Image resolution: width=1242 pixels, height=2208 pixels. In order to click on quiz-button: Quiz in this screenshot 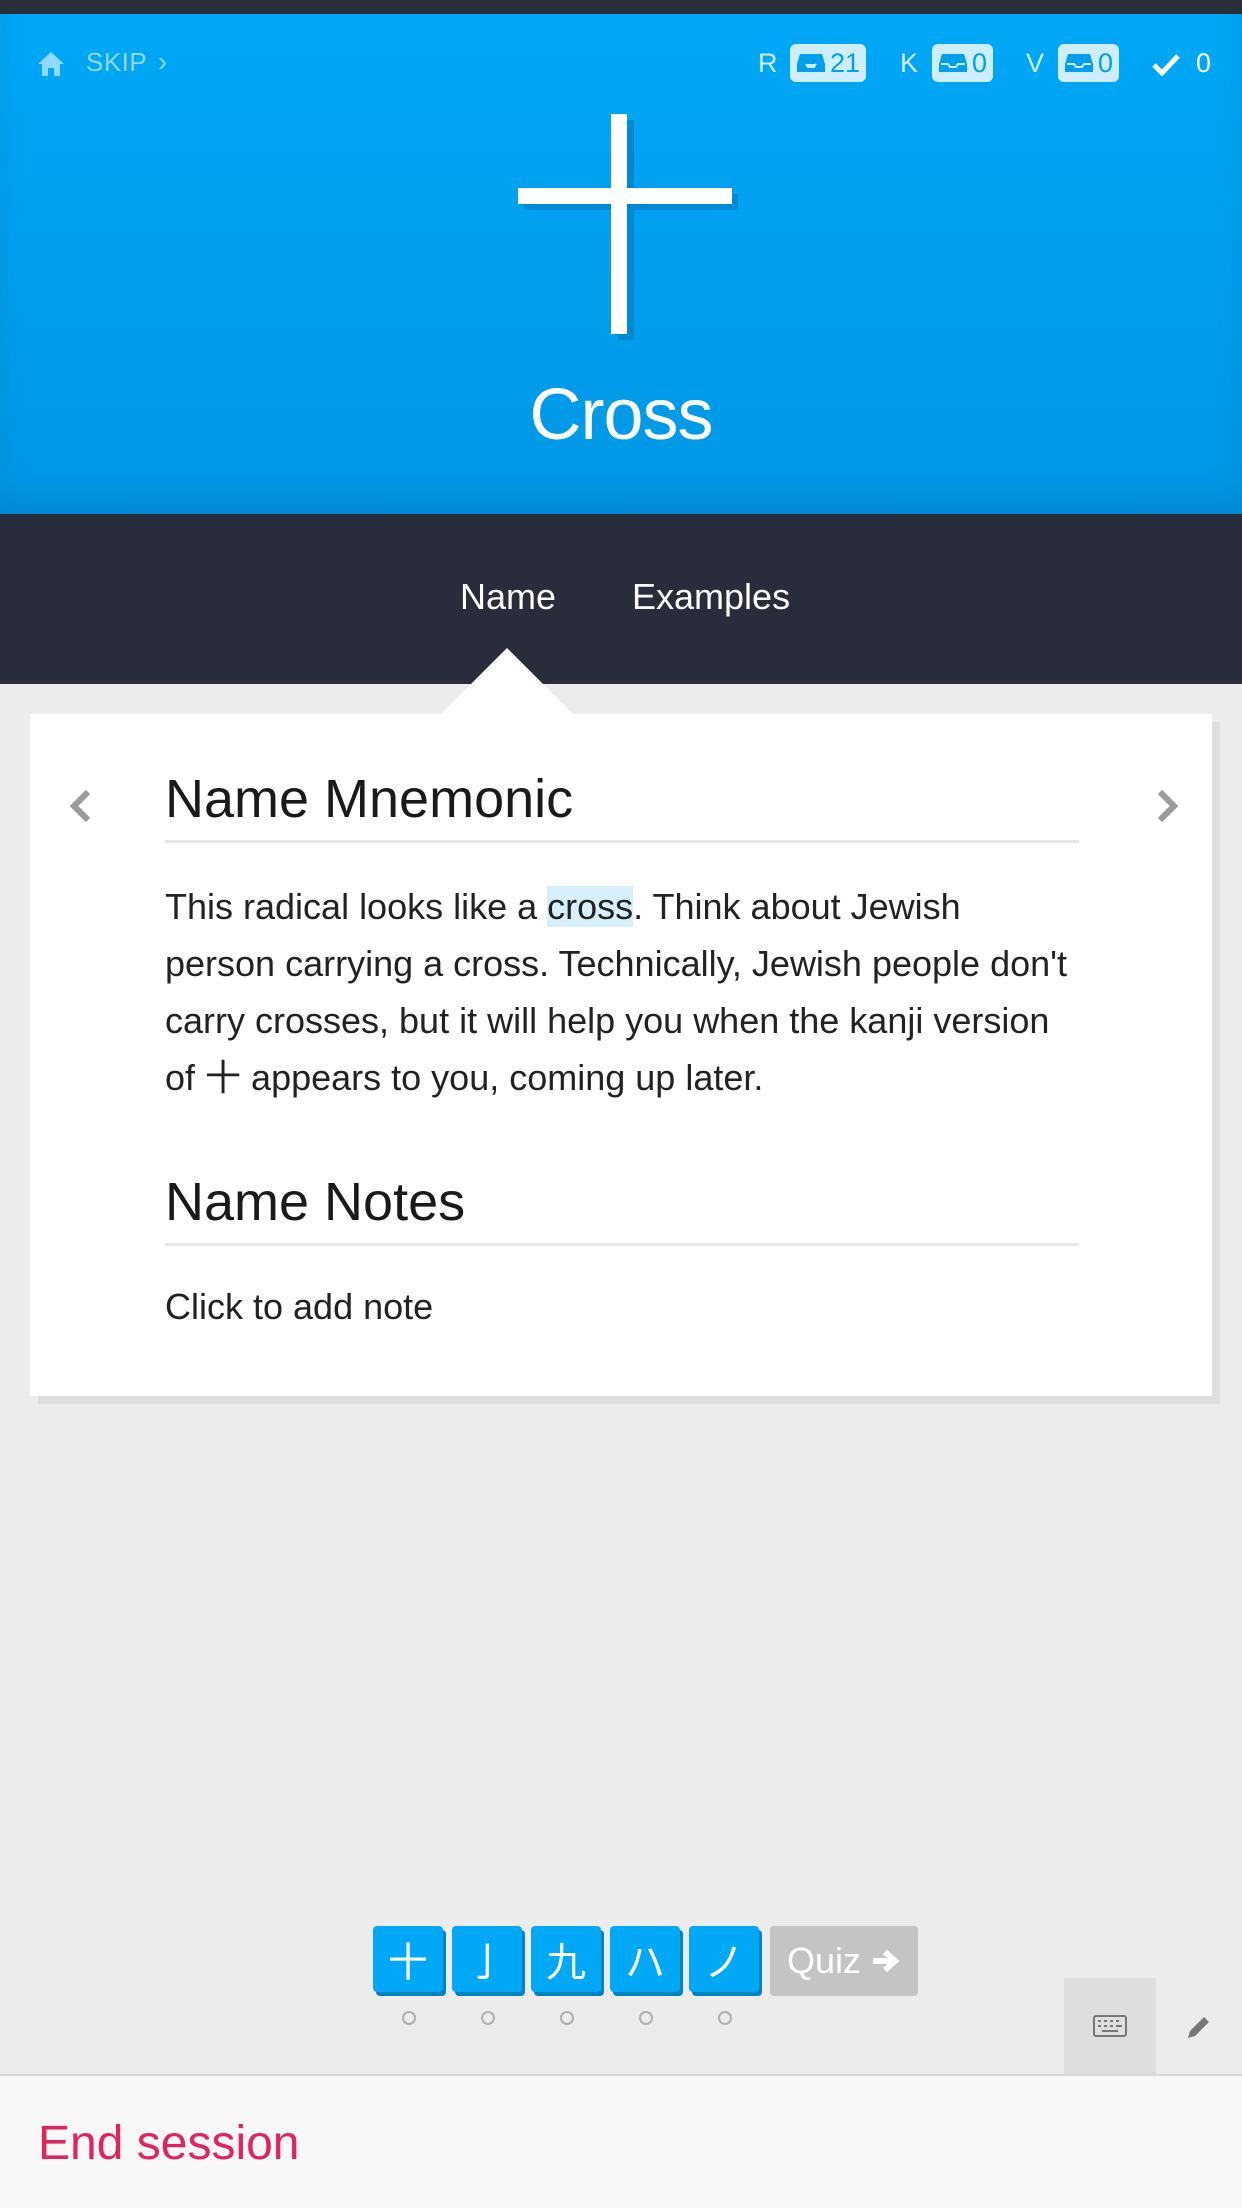, I will do `click(844, 1961)`.